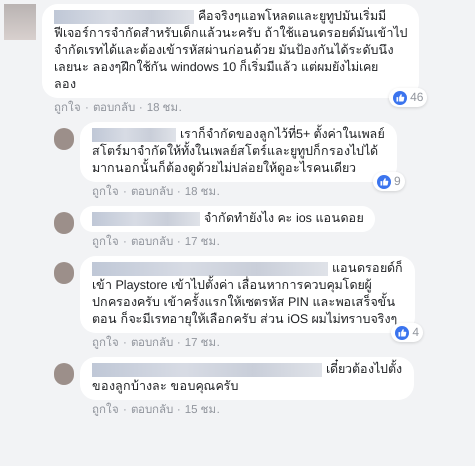 The image size is (475, 466). What do you see at coordinates (231, 33) in the screenshot?
I see `comment-text: ฟีเจอร์การจำกัดสำหรับเด็กแล้วนะครับ ถ้าใช้แอนดรอยด์มันเข้าไป` at bounding box center [231, 33].